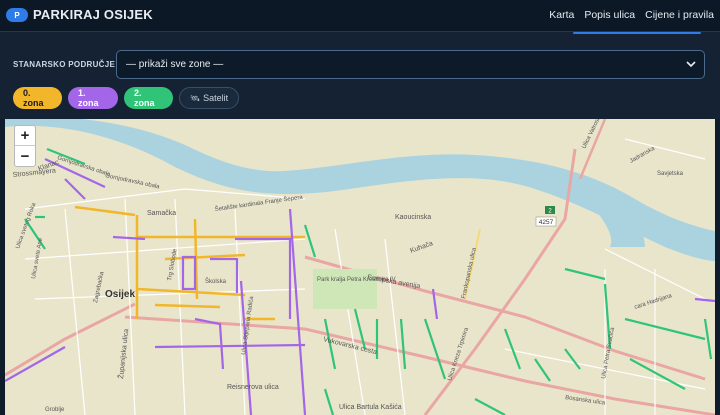 The image size is (720, 415). What do you see at coordinates (93, 14) in the screenshot?
I see `app-title: PARKIRAJ OSIJEK` at bounding box center [93, 14].